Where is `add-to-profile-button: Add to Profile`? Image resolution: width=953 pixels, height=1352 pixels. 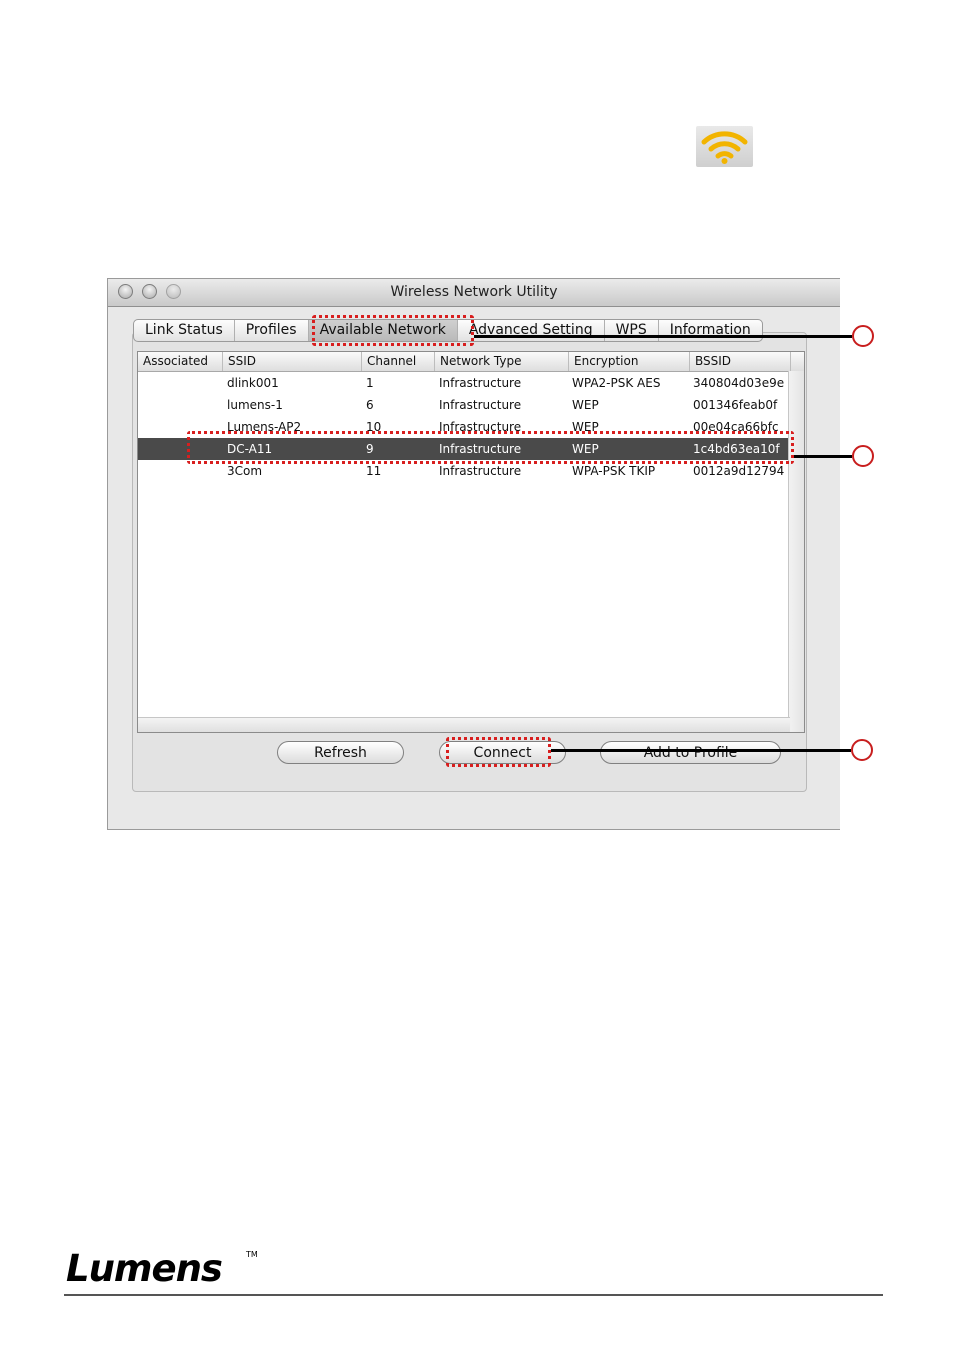
add-to-profile-button: Add to Profile is located at coordinates (690, 752).